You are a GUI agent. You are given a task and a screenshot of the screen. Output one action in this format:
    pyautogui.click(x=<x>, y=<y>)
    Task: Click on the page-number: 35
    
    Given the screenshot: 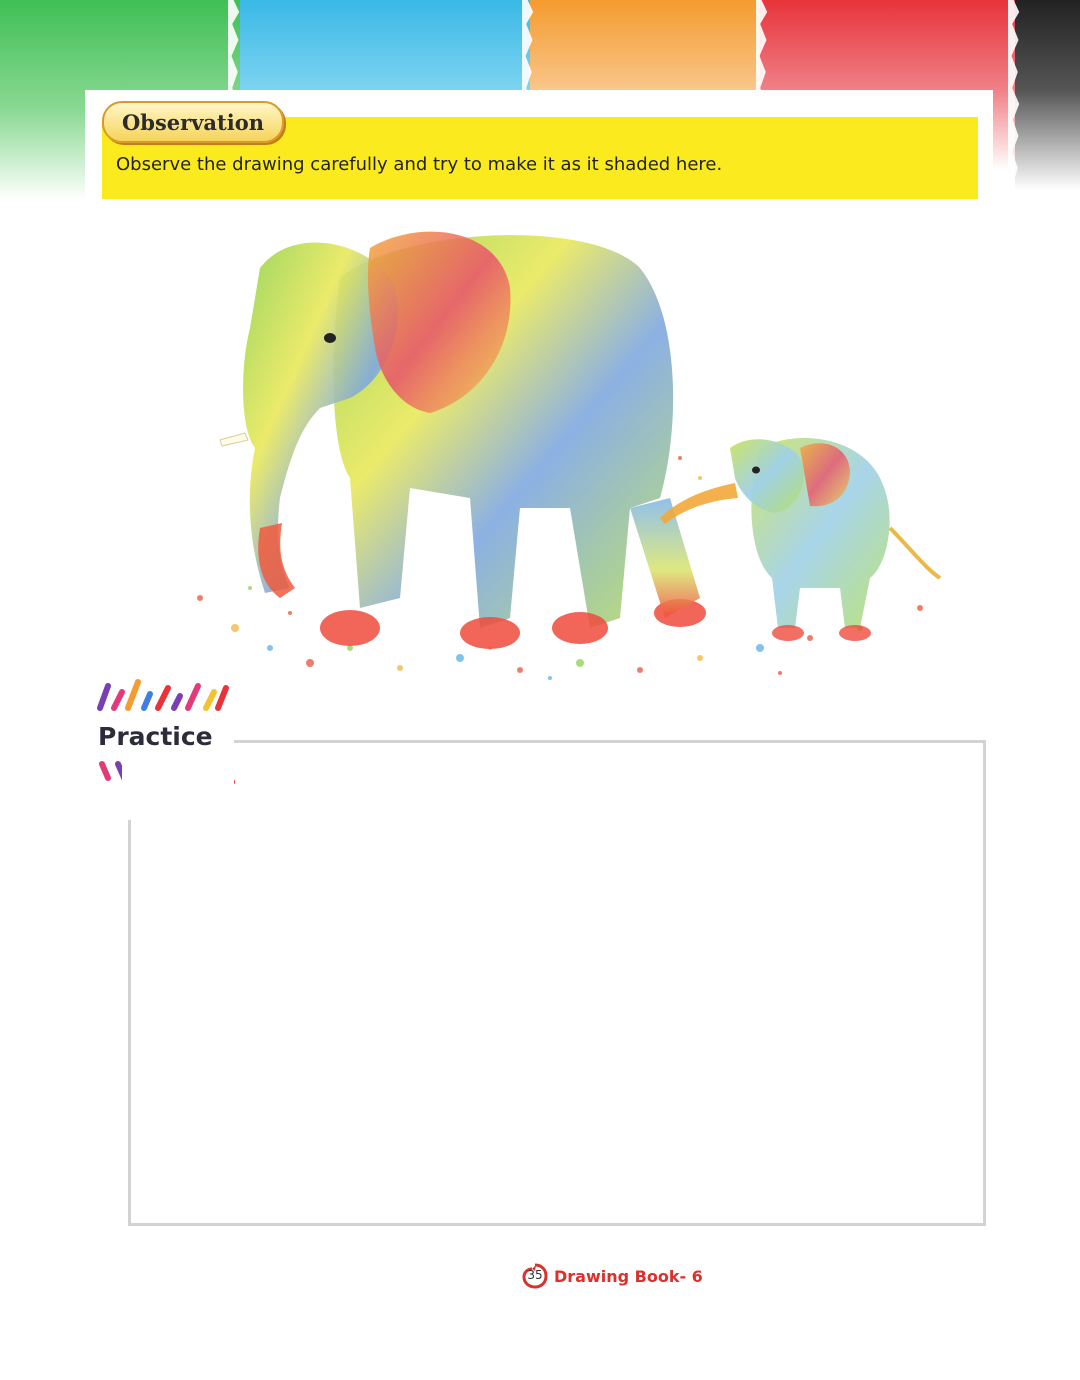 What is the action you would take?
    pyautogui.click(x=535, y=1275)
    